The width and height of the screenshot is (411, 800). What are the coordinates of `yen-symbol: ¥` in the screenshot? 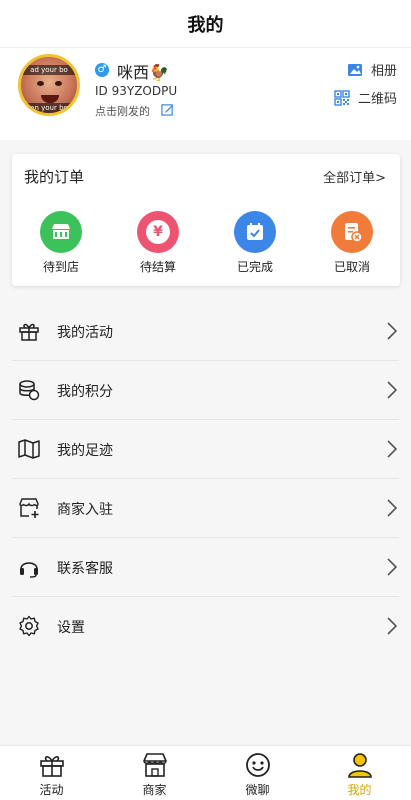 It's located at (158, 232).